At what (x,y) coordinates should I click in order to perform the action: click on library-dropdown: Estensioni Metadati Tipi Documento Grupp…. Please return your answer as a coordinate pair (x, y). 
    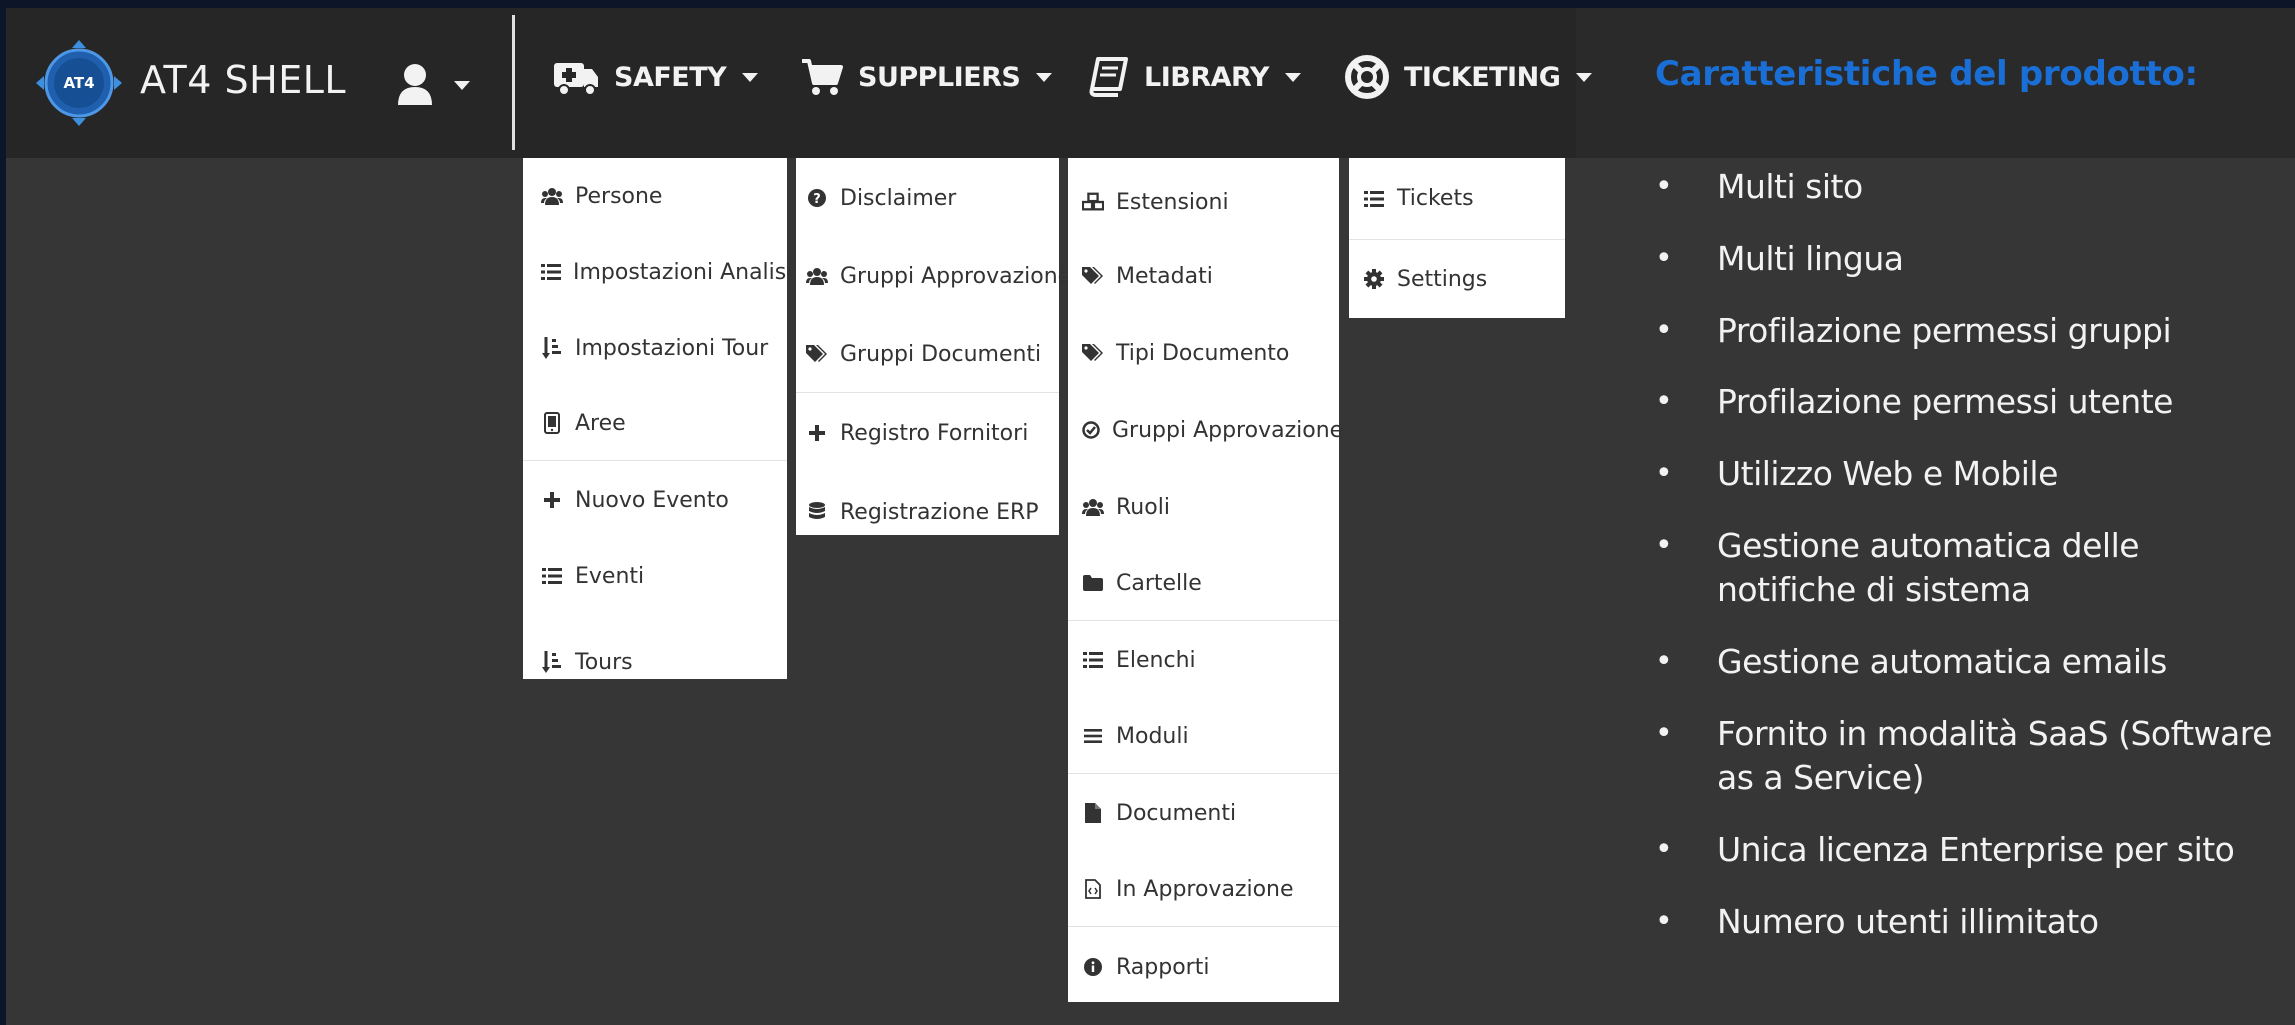
    Looking at the image, I should click on (1205, 580).